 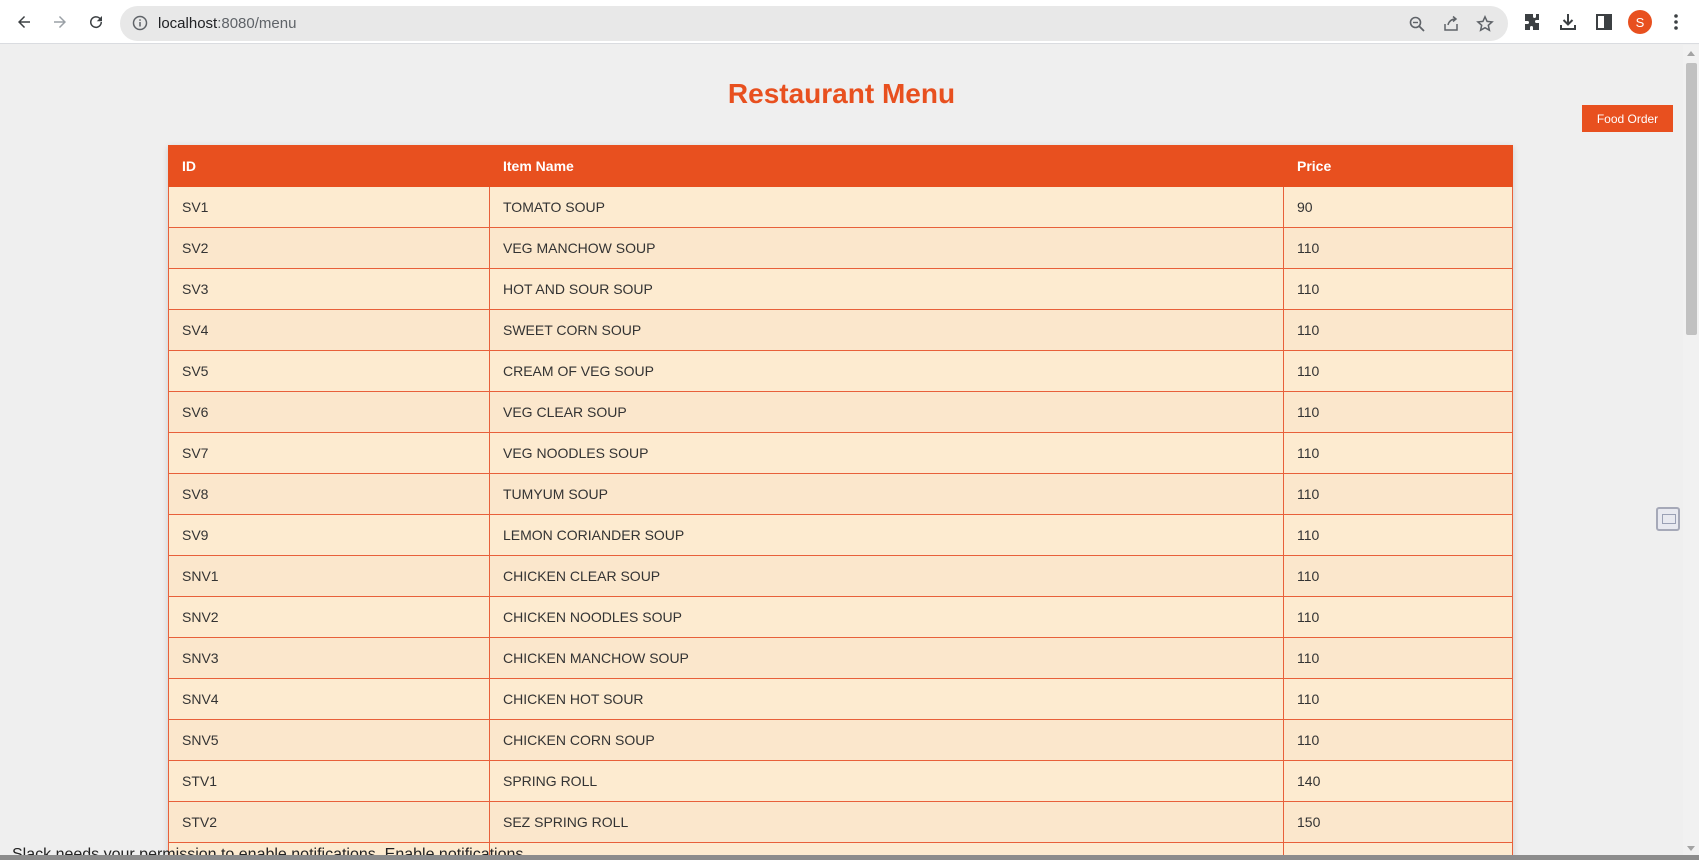 I want to click on cell-id: STV1, so click(x=329, y=781).